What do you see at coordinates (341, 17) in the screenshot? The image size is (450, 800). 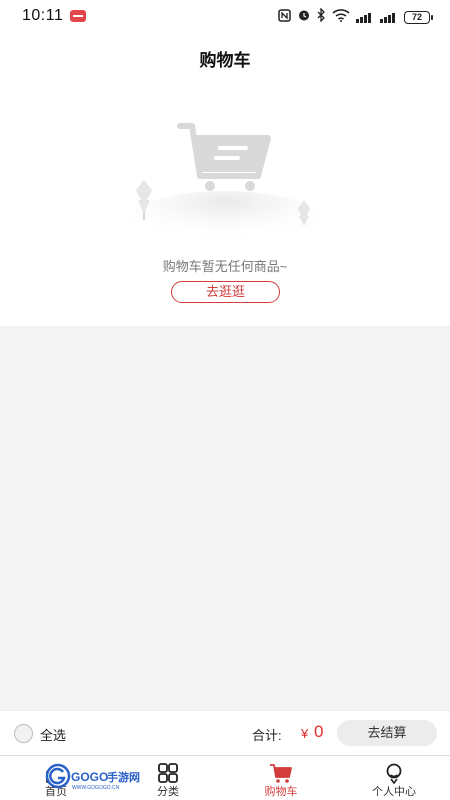 I see `wifi-icon` at bounding box center [341, 17].